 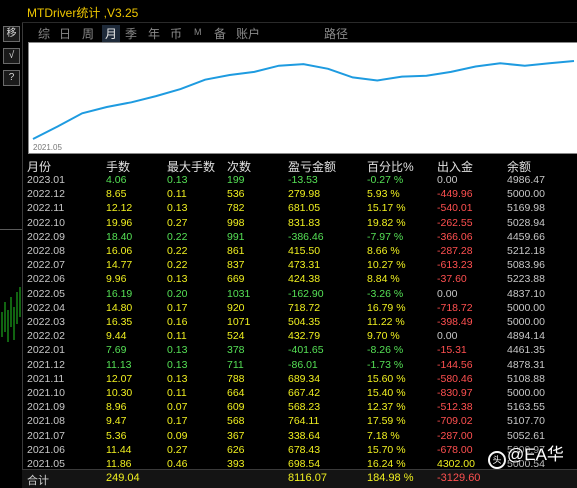 What do you see at coordinates (88, 33) in the screenshot?
I see `tab-week: 周` at bounding box center [88, 33].